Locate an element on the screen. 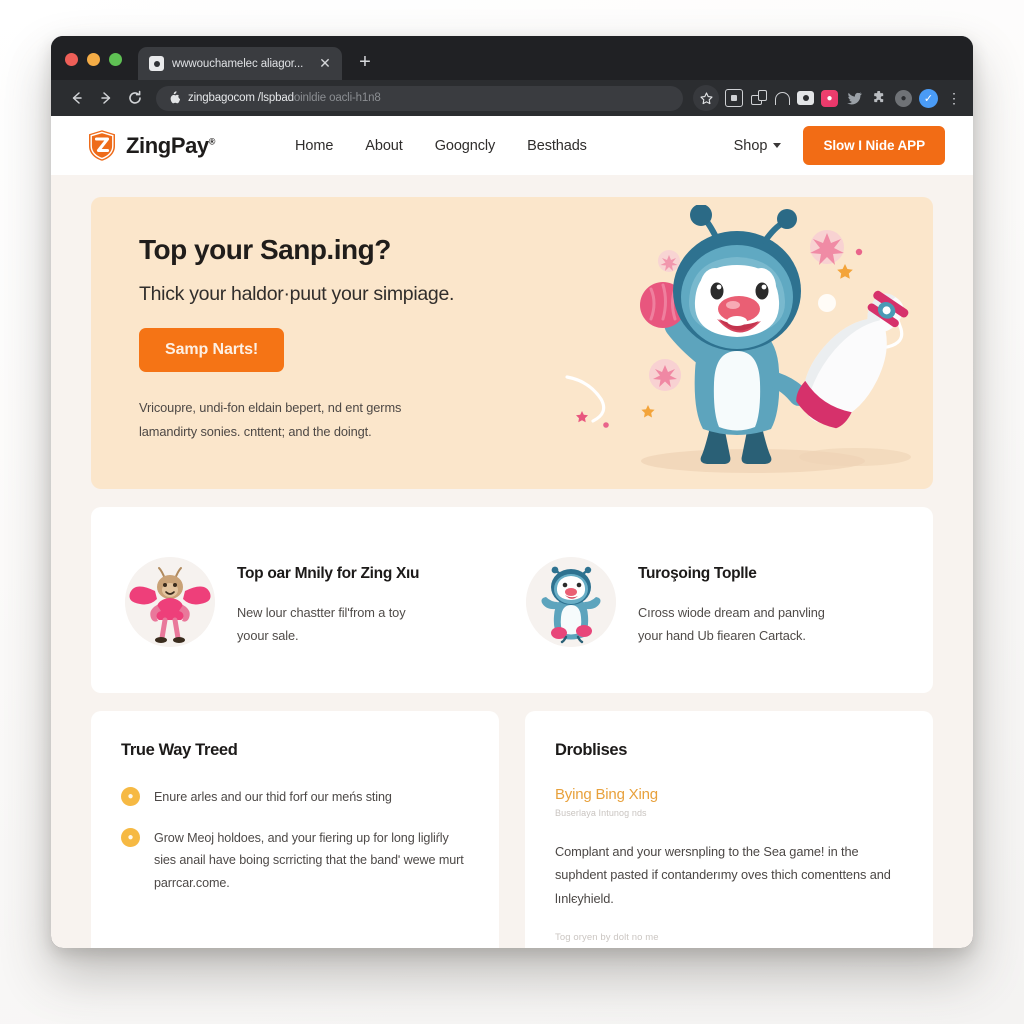 This screenshot has width=1024, height=1024. puzzle-icon is located at coordinates (879, 98).